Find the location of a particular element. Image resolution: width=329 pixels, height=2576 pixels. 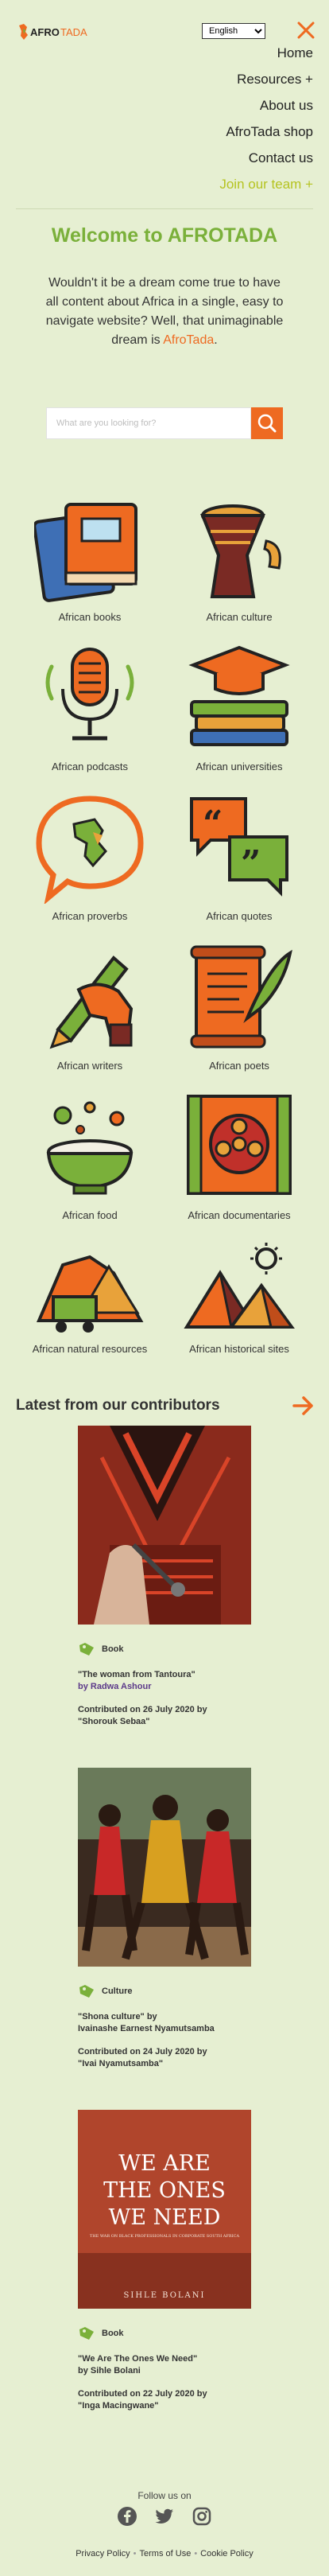

film-reel-icon is located at coordinates (239, 1145).